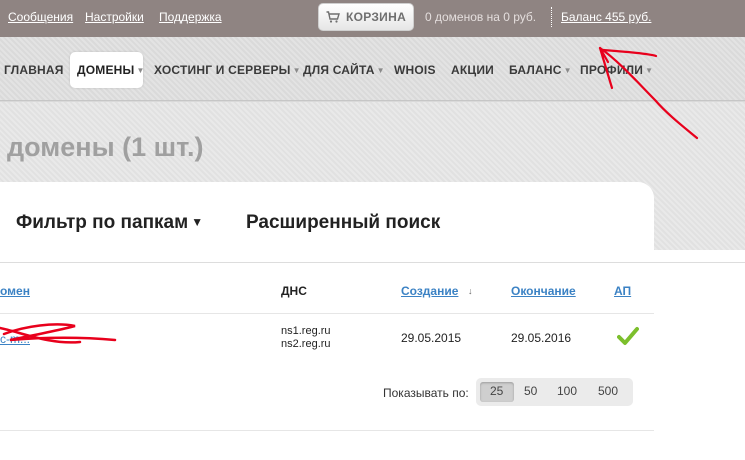  Describe the element at coordinates (40, 17) in the screenshot. I see `messages-link: Сообщения` at that location.